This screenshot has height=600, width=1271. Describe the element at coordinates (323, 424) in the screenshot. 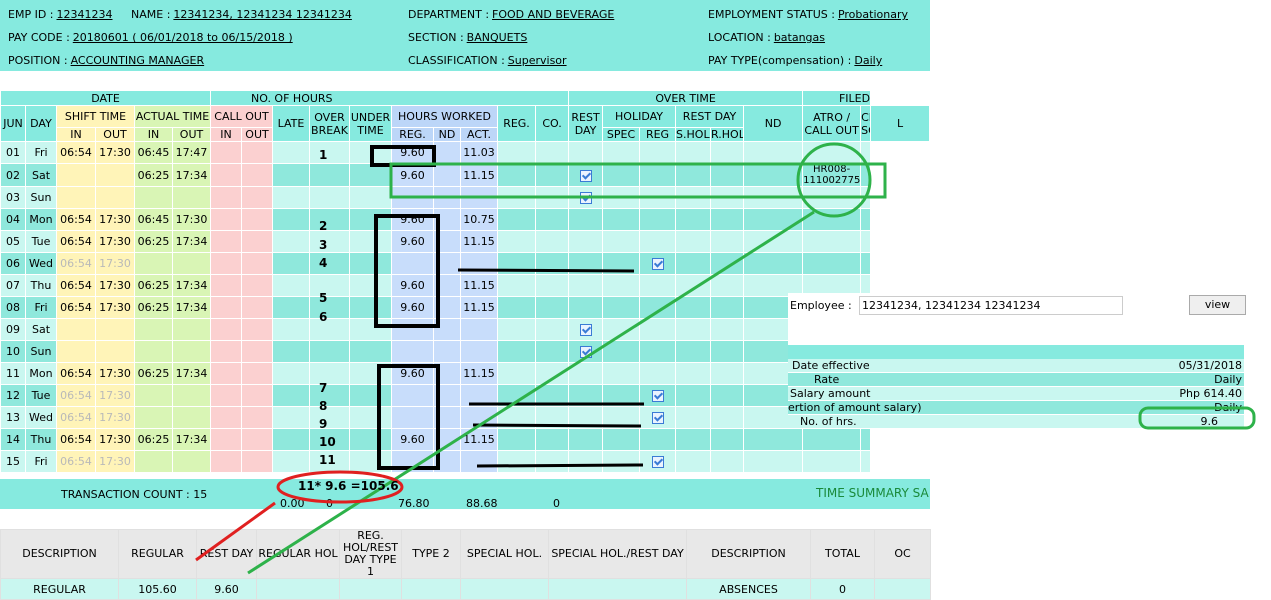

I see `annot-num-9: 9` at that location.